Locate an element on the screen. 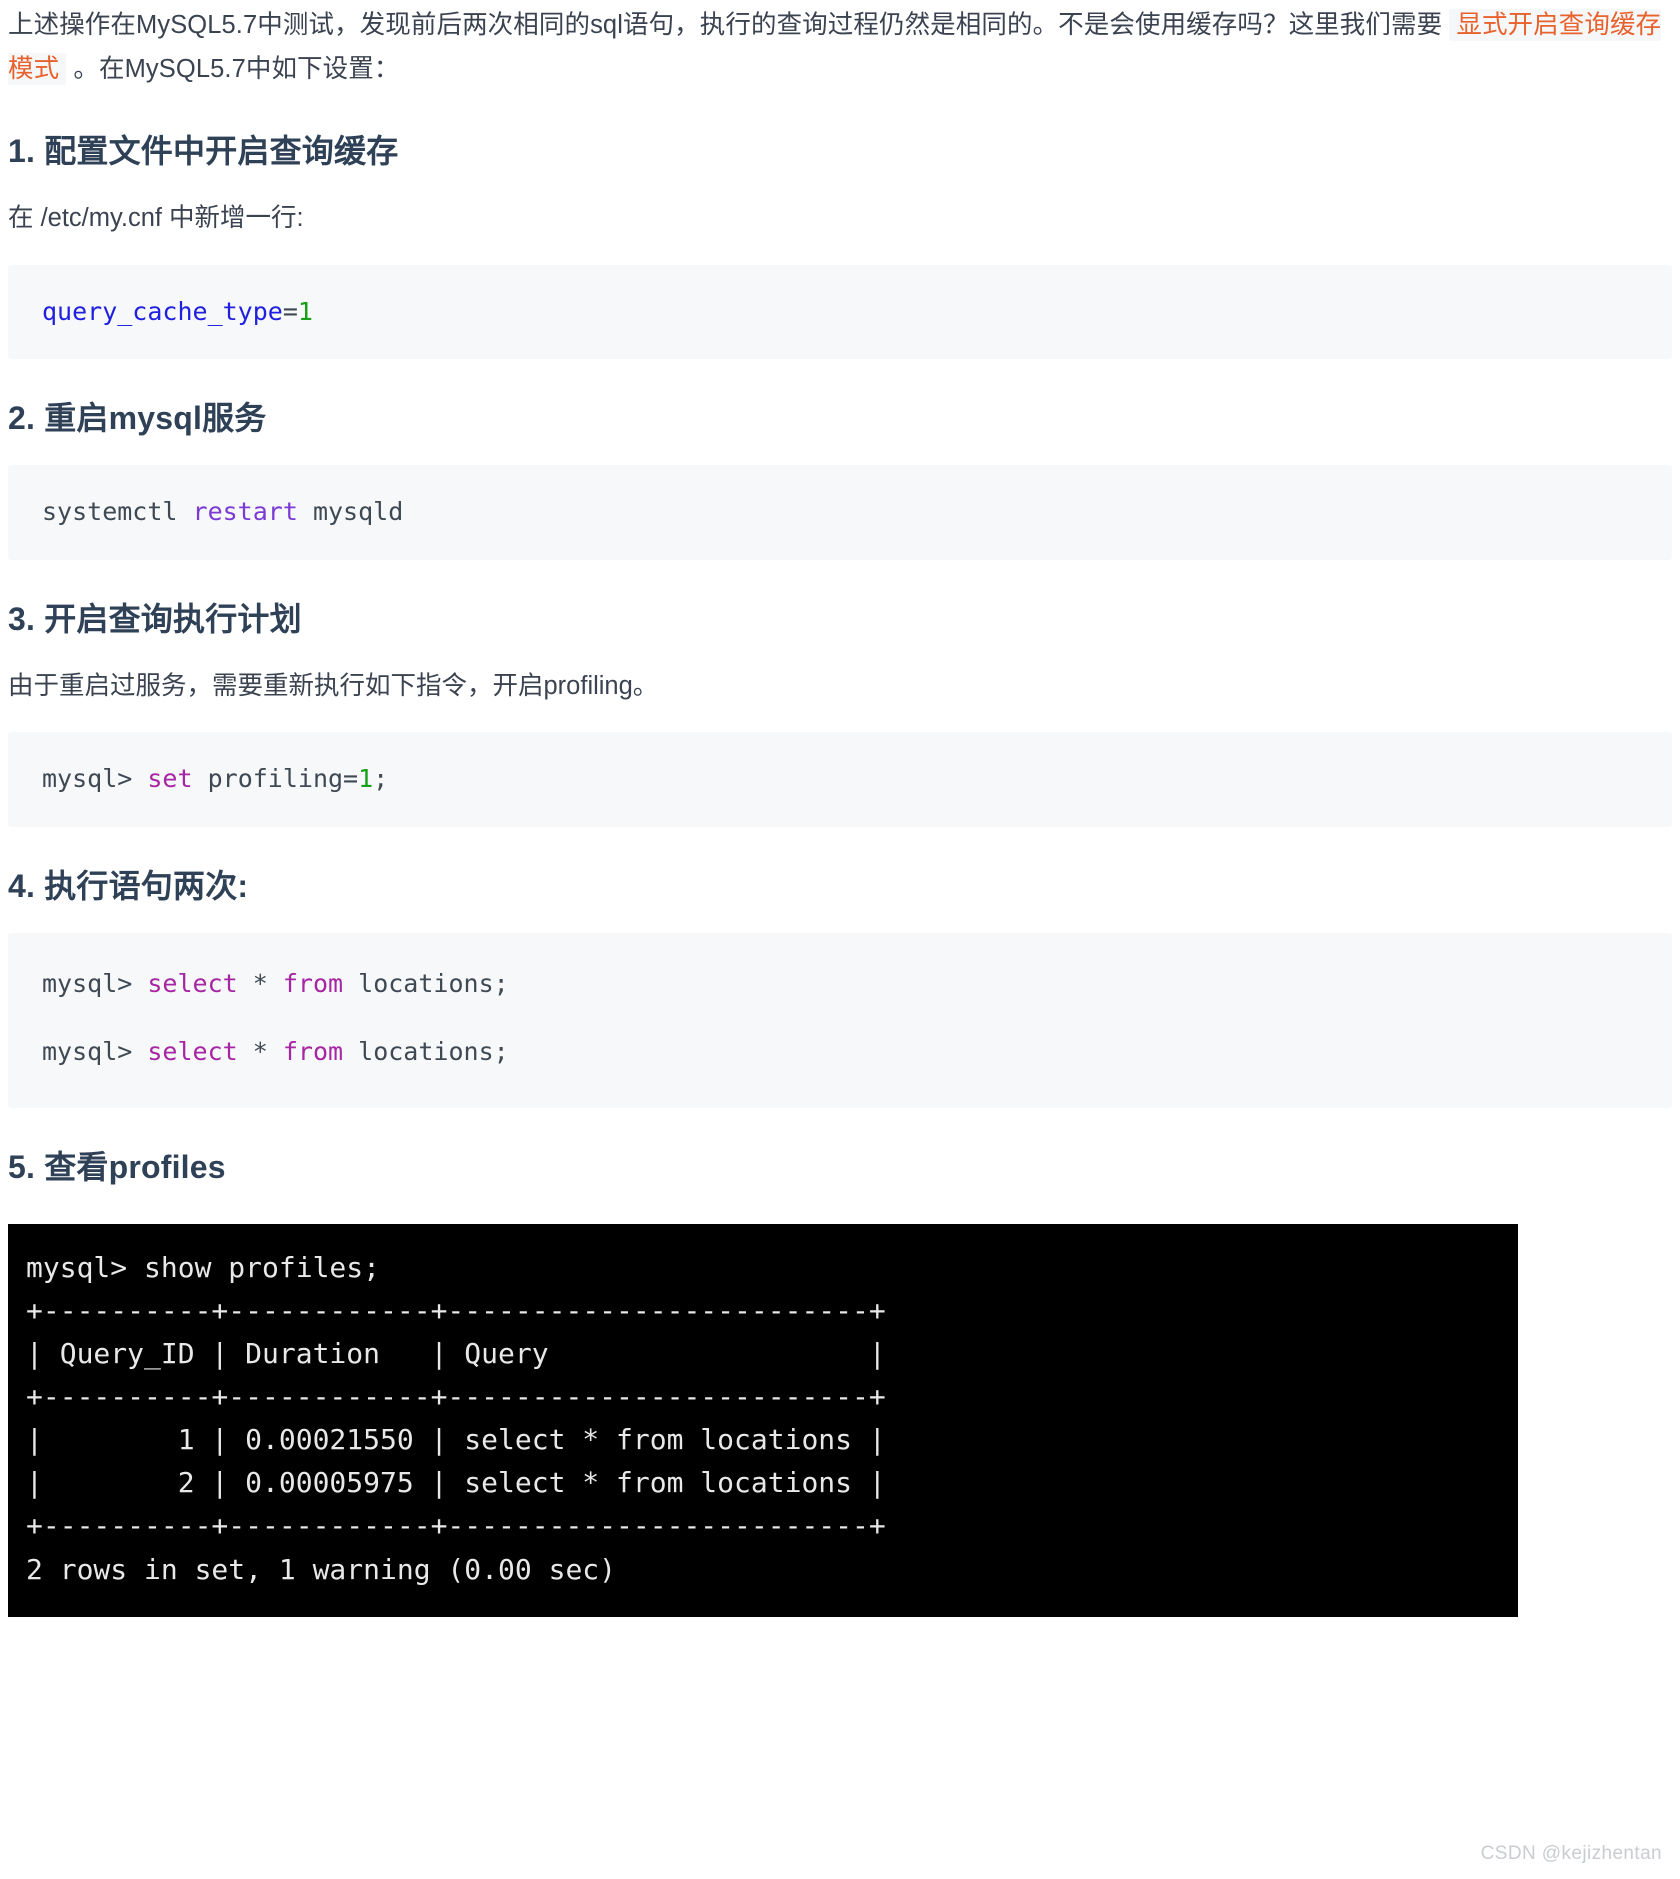  section-title-1: 配置文件中开启查询缓存 is located at coordinates (221, 150).